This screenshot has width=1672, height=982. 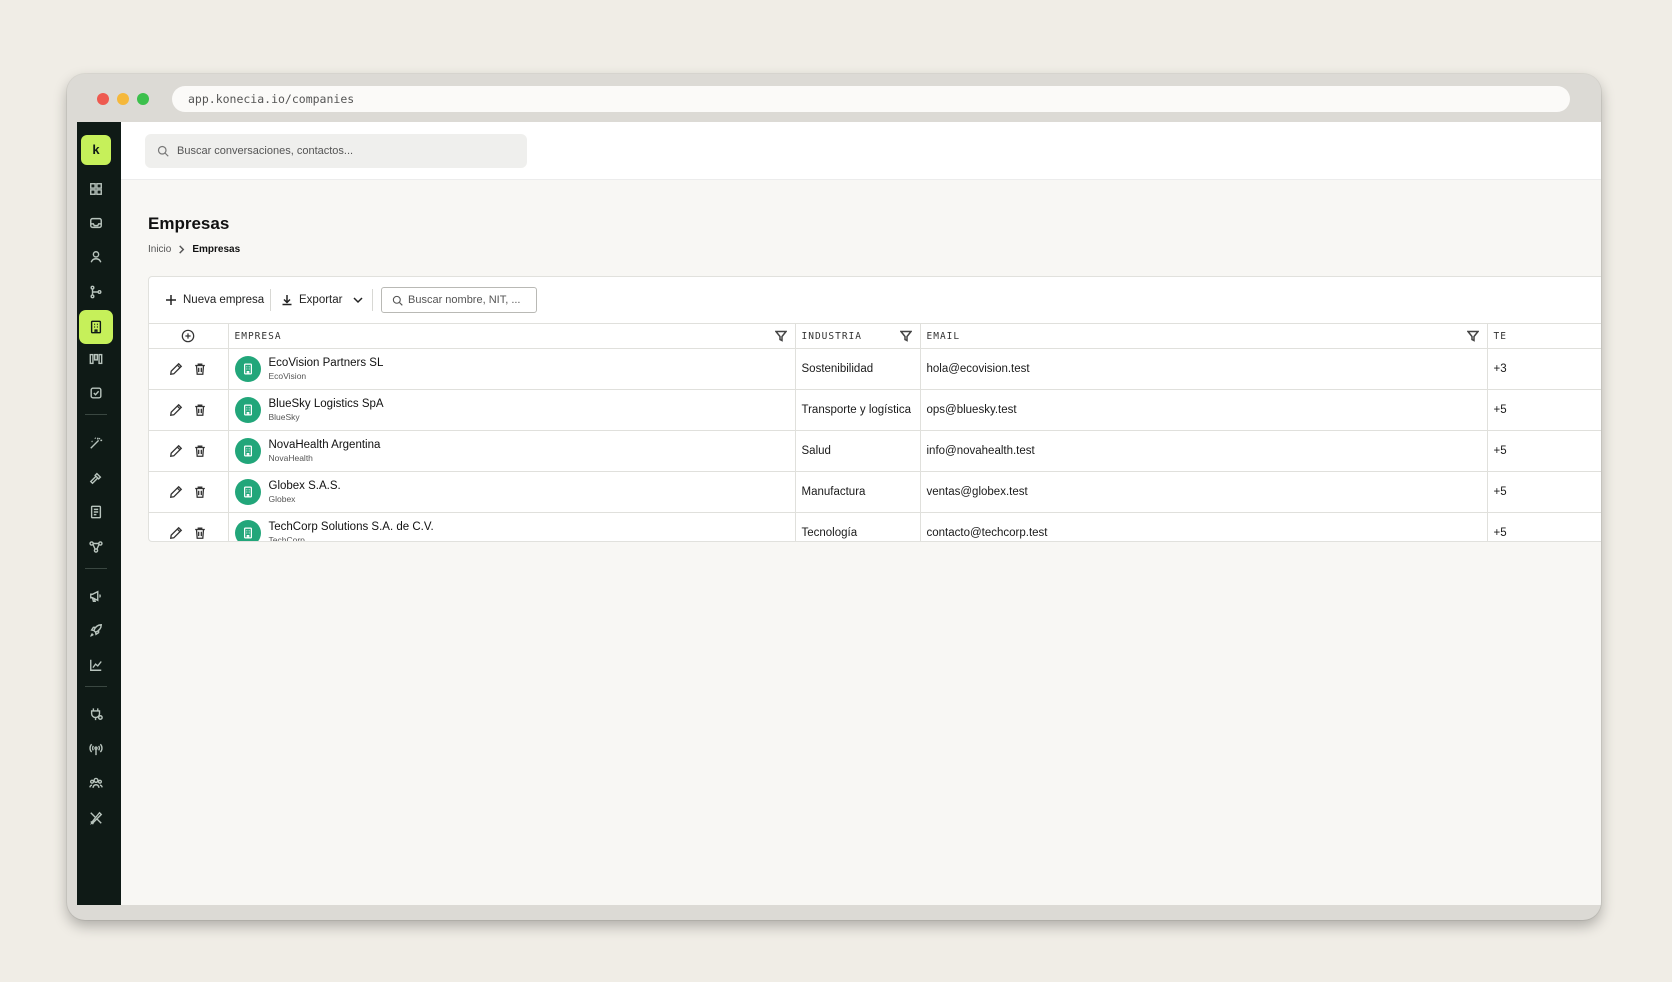 What do you see at coordinates (1203, 336) in the screenshot?
I see `column-header-email: EMAIL` at bounding box center [1203, 336].